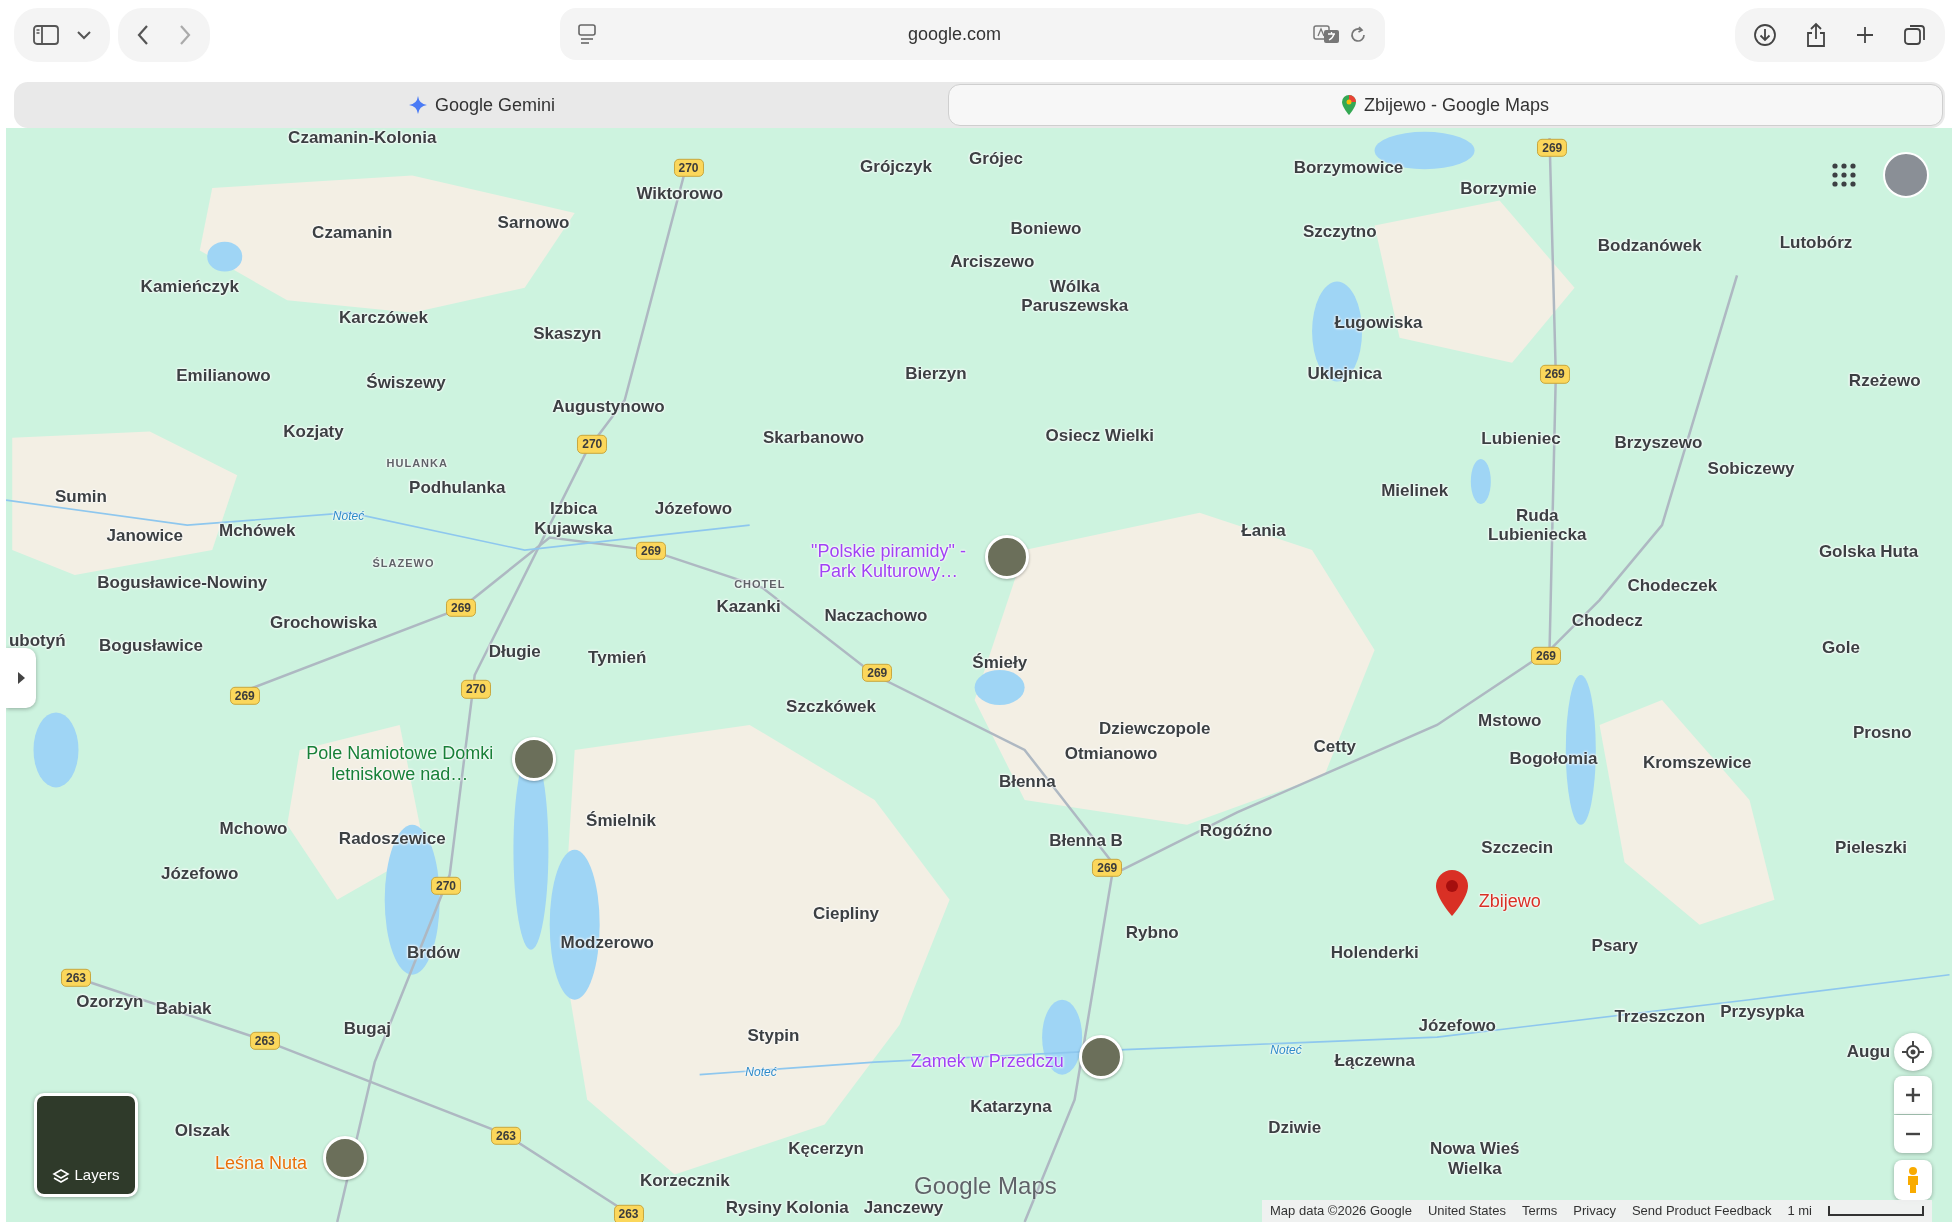 Image resolution: width=1959 pixels, height=1222 pixels. I want to click on place-label: Grochowiska, so click(323, 623).